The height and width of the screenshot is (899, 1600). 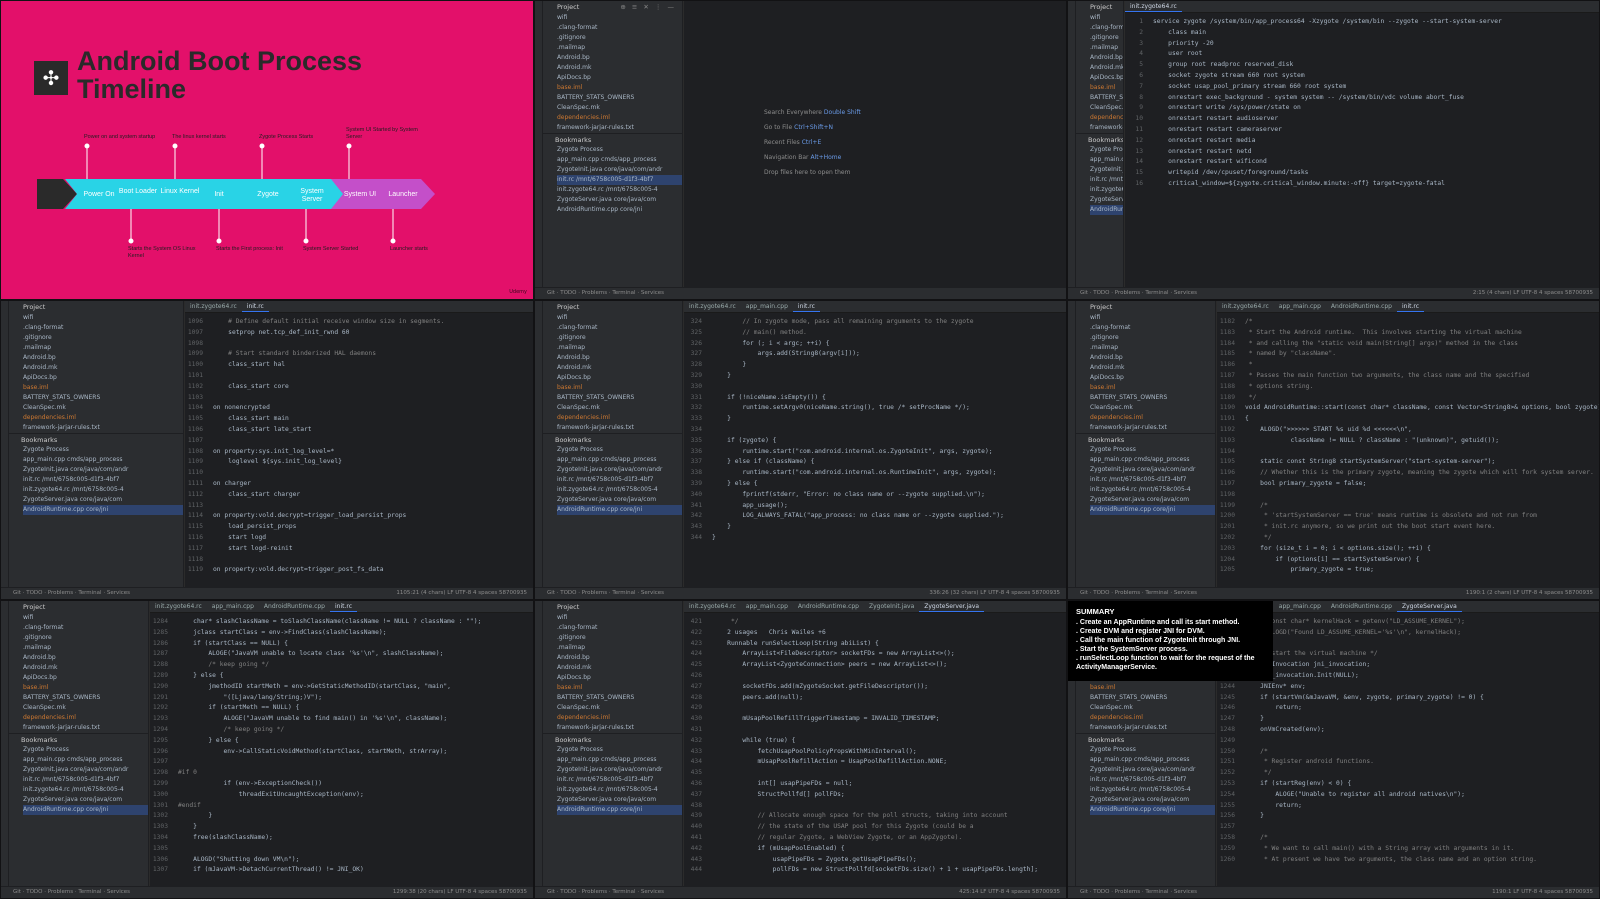 I want to click on editor-tab: ZygoteServer.java, so click(x=952, y=606).